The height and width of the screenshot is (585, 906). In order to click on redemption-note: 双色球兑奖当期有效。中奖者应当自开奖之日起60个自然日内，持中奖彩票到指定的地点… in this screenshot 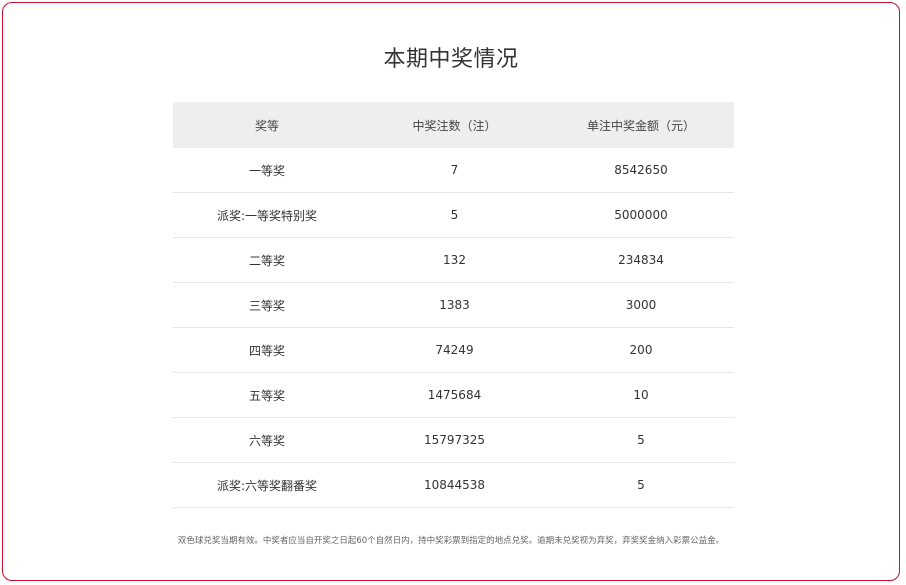, I will do `click(451, 541)`.